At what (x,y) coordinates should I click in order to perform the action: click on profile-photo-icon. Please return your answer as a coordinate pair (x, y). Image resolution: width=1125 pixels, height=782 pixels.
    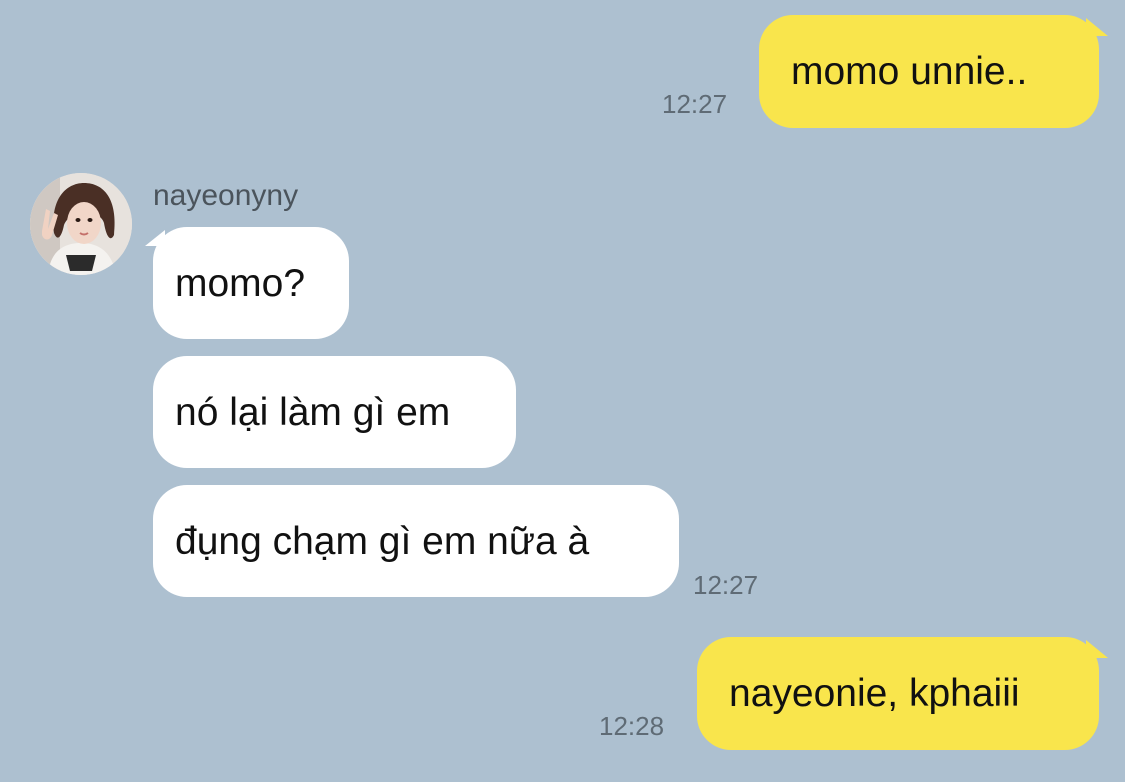
    Looking at the image, I should click on (81, 224).